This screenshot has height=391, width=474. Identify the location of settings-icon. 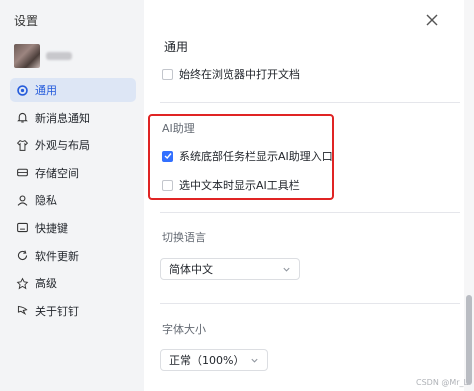
(22, 90).